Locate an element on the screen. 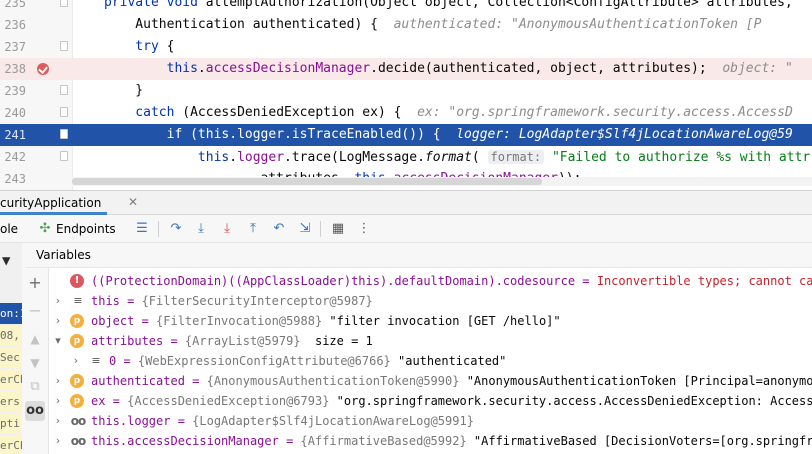 This screenshot has height=454, width=812. code-text: } is located at coordinates (123, 91).